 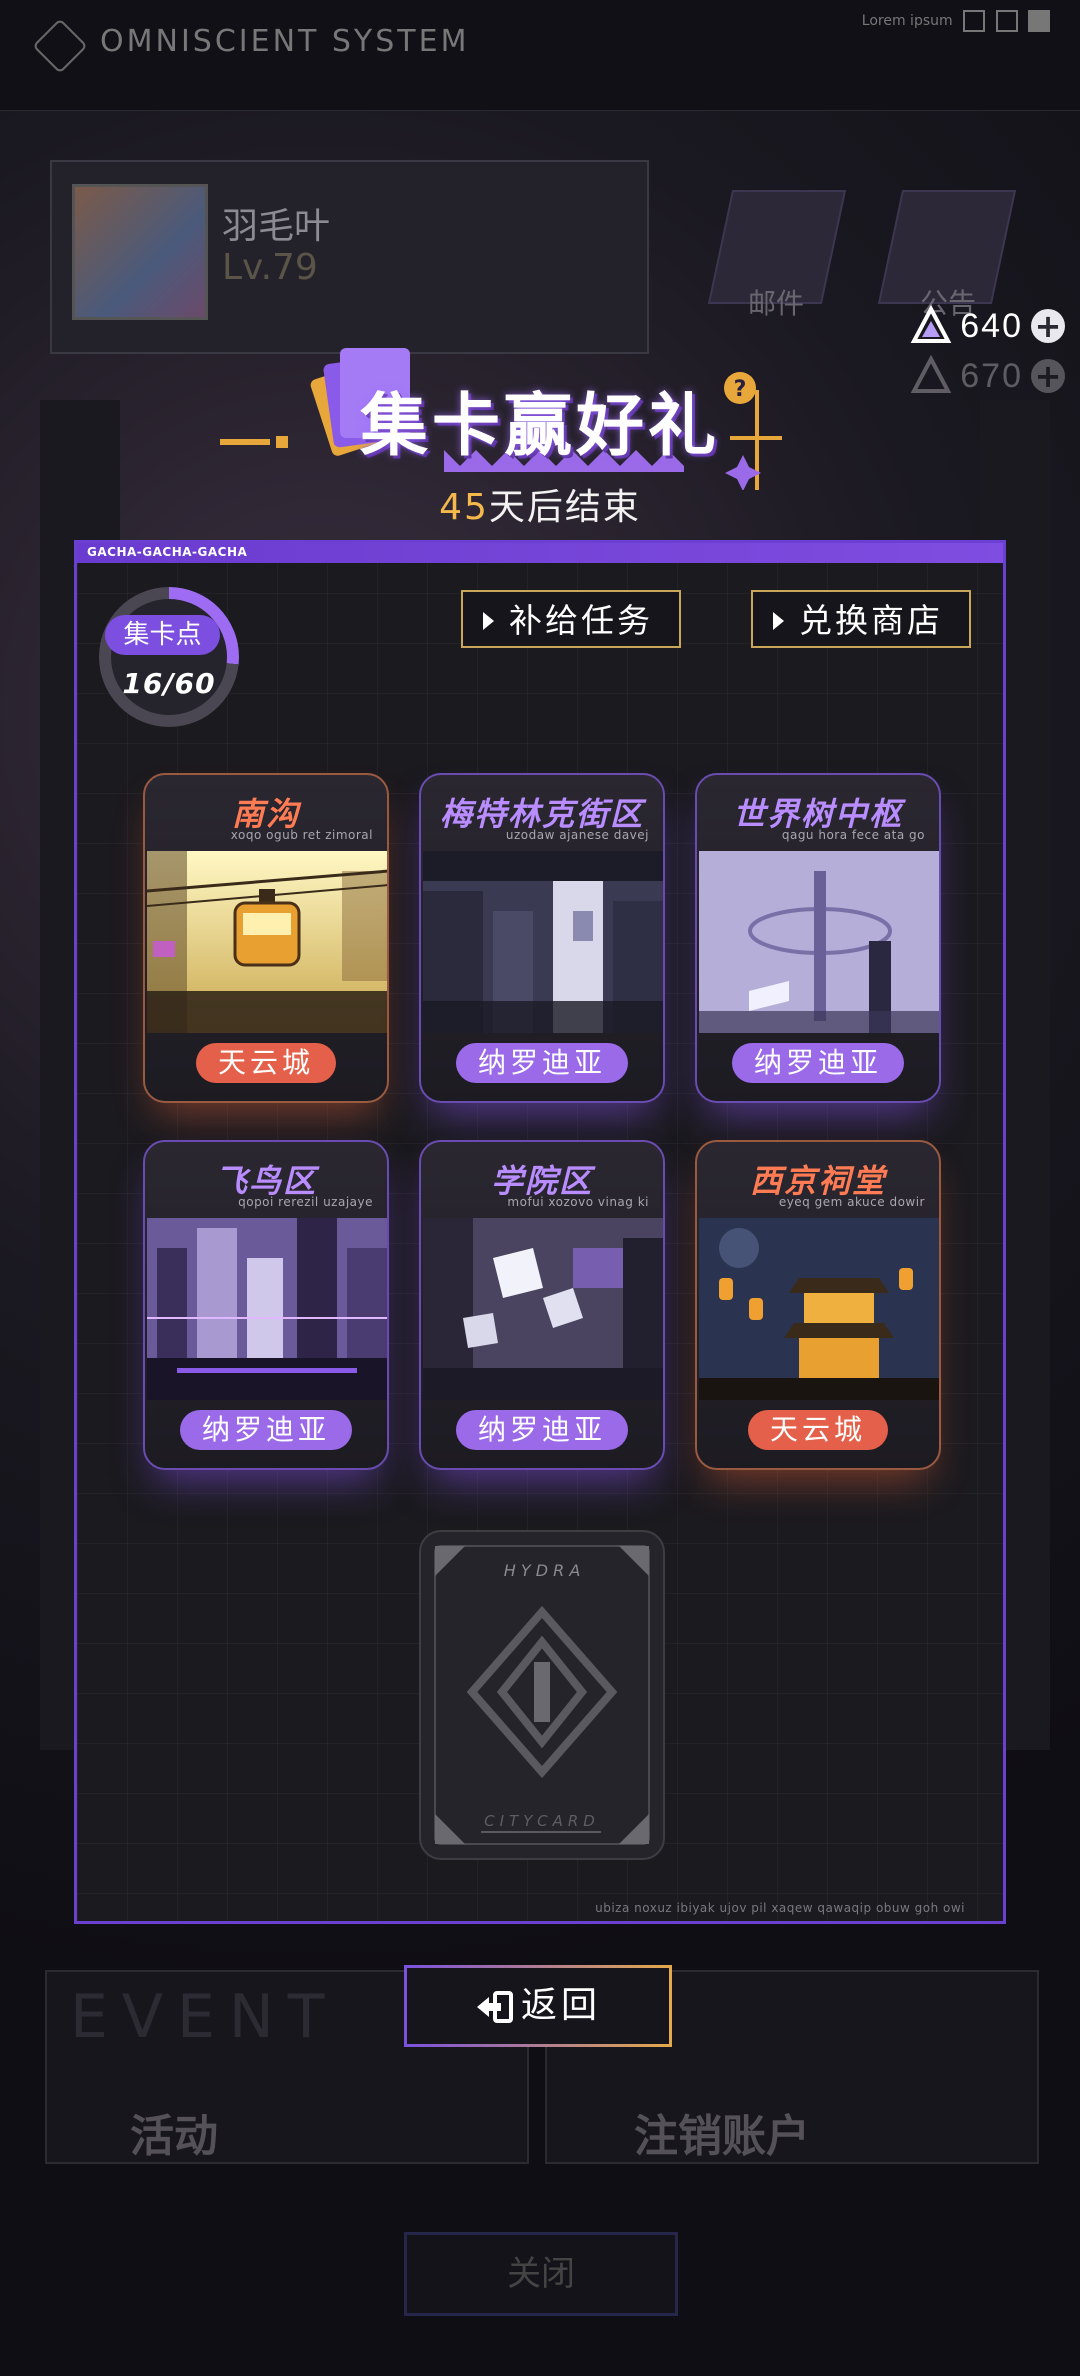 I want to click on card-xijing-shrine: 西京祠堂 eyeq gem akuce dowir 天云城, so click(x=818, y=1305).